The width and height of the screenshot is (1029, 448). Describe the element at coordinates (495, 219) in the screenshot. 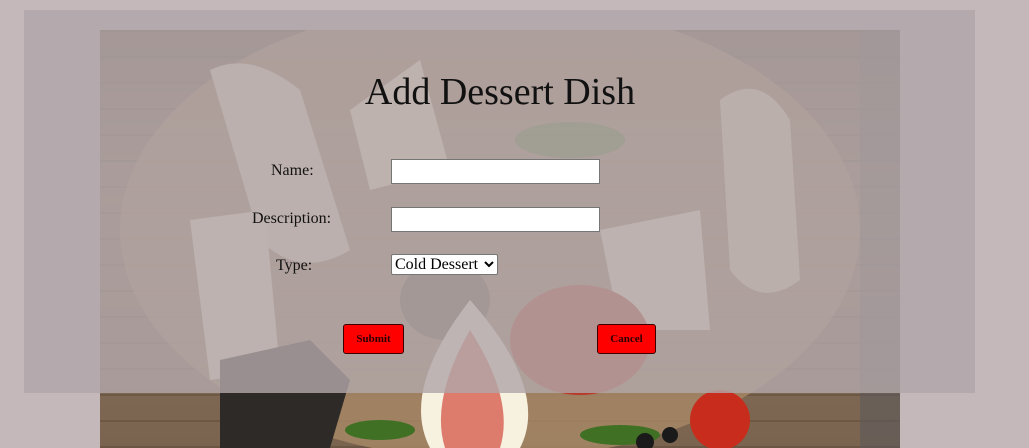

I see `description-input` at that location.